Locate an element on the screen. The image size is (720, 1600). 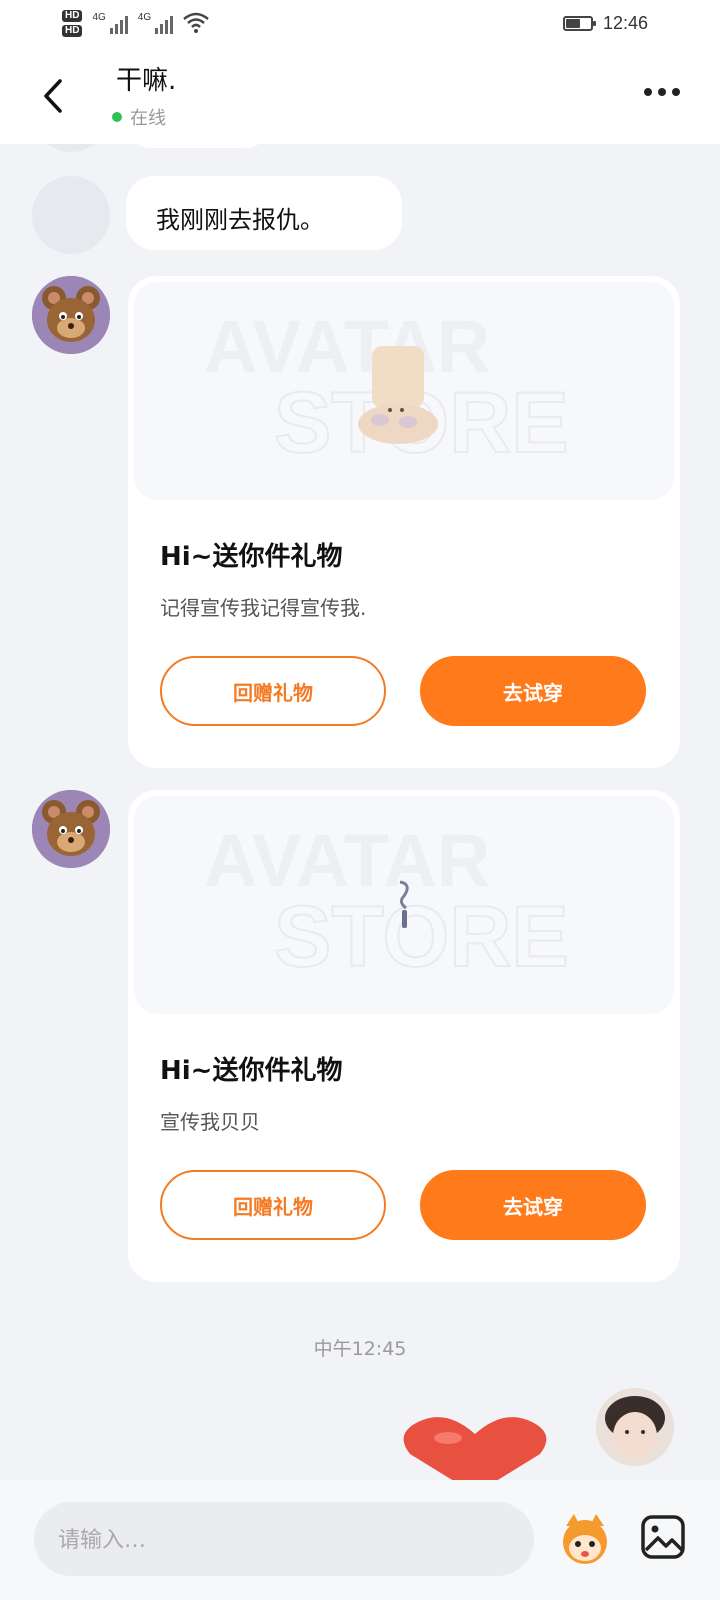
gift-card-message: 宣传我贝贝 is located at coordinates (210, 1122).